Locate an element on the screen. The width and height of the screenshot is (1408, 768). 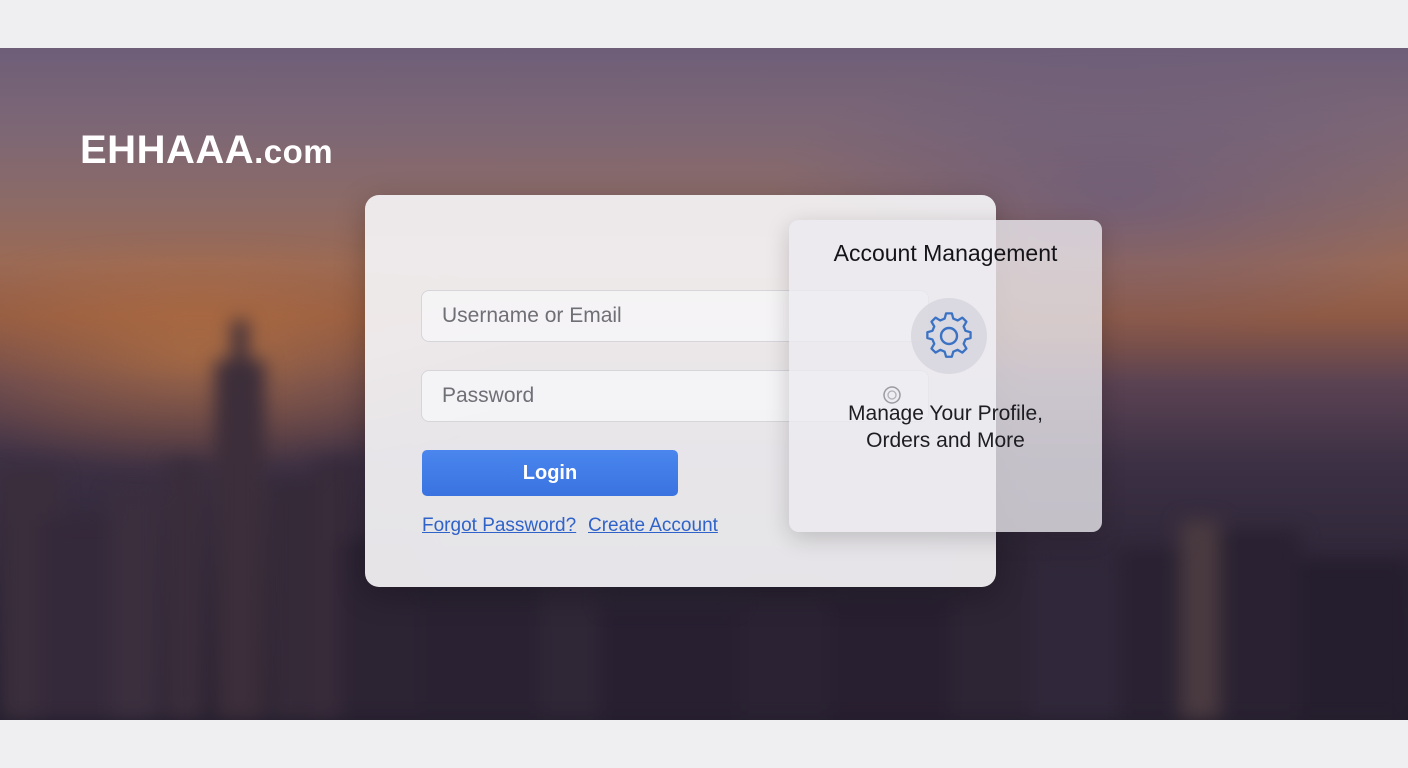
account-subtitle-line1: Manage Your Profile, is located at coordinates (945, 413).